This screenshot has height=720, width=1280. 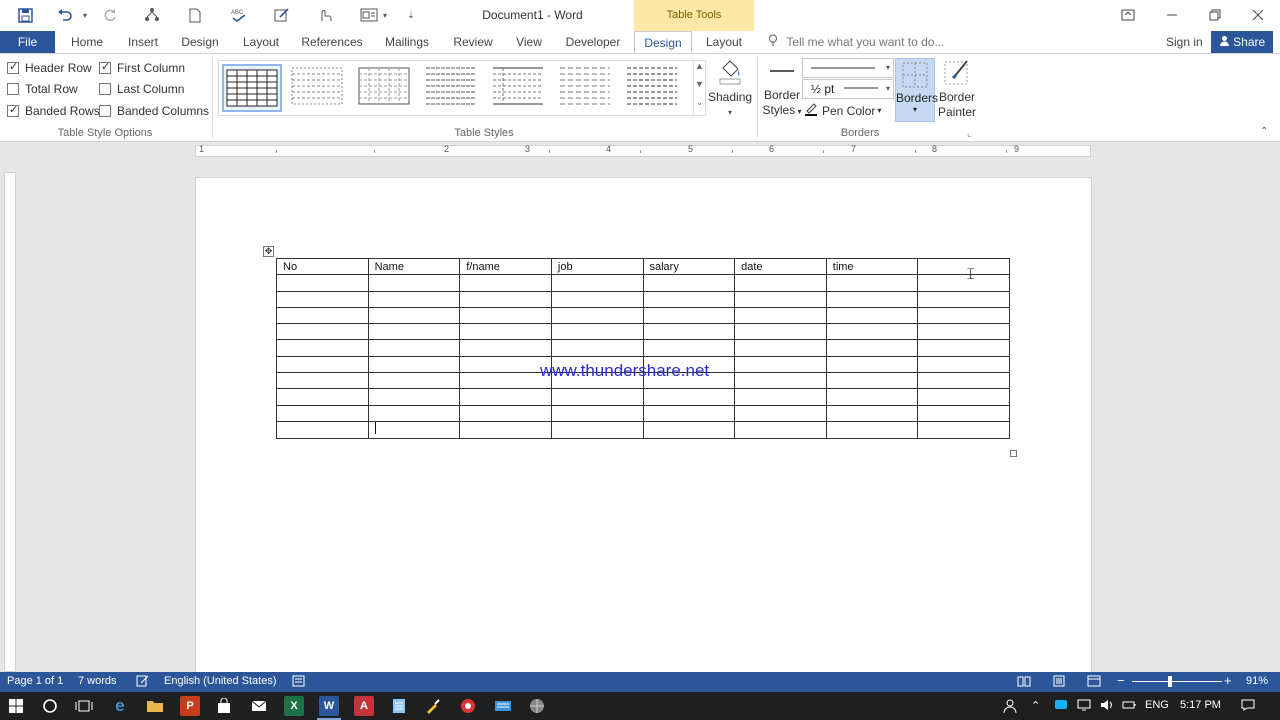 What do you see at coordinates (142, 682) in the screenshot?
I see `proofing-icon` at bounding box center [142, 682].